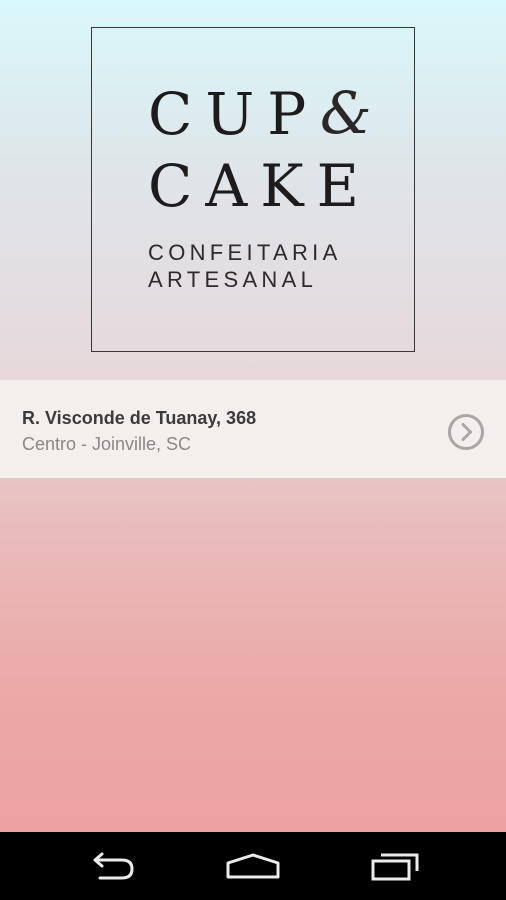  I want to click on system-navigation-bar, so click(253, 866).